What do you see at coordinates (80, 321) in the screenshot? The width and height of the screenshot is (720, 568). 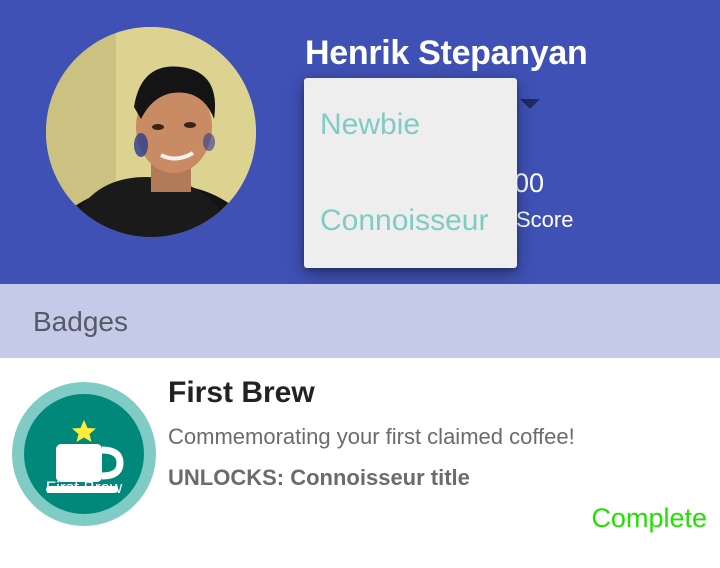 I see `section-title: Badges` at bounding box center [80, 321].